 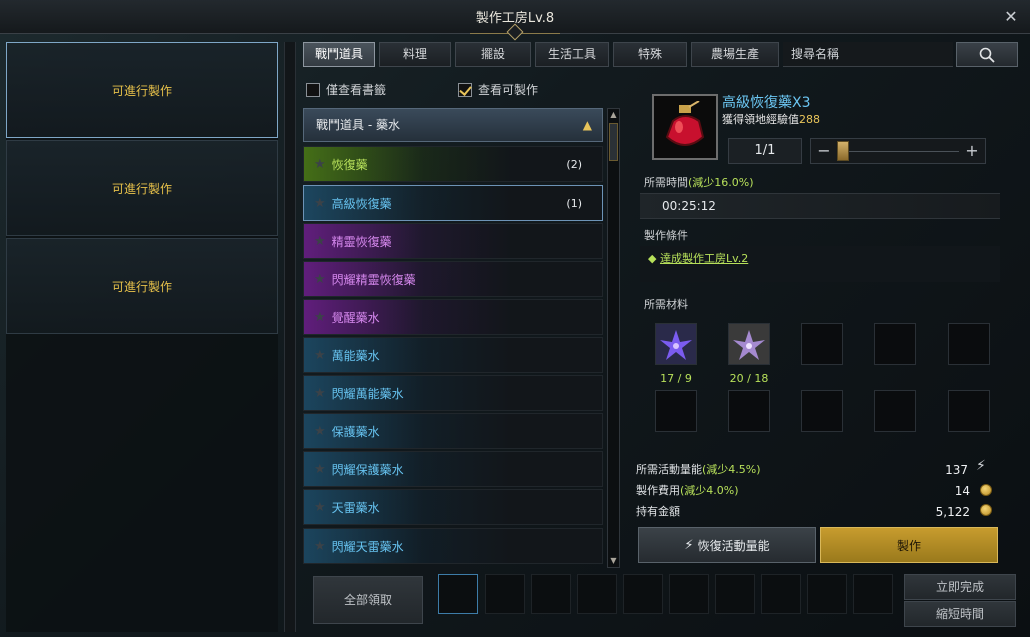 I want to click on queue-slot-2: 可進行製作, so click(x=142, y=188).